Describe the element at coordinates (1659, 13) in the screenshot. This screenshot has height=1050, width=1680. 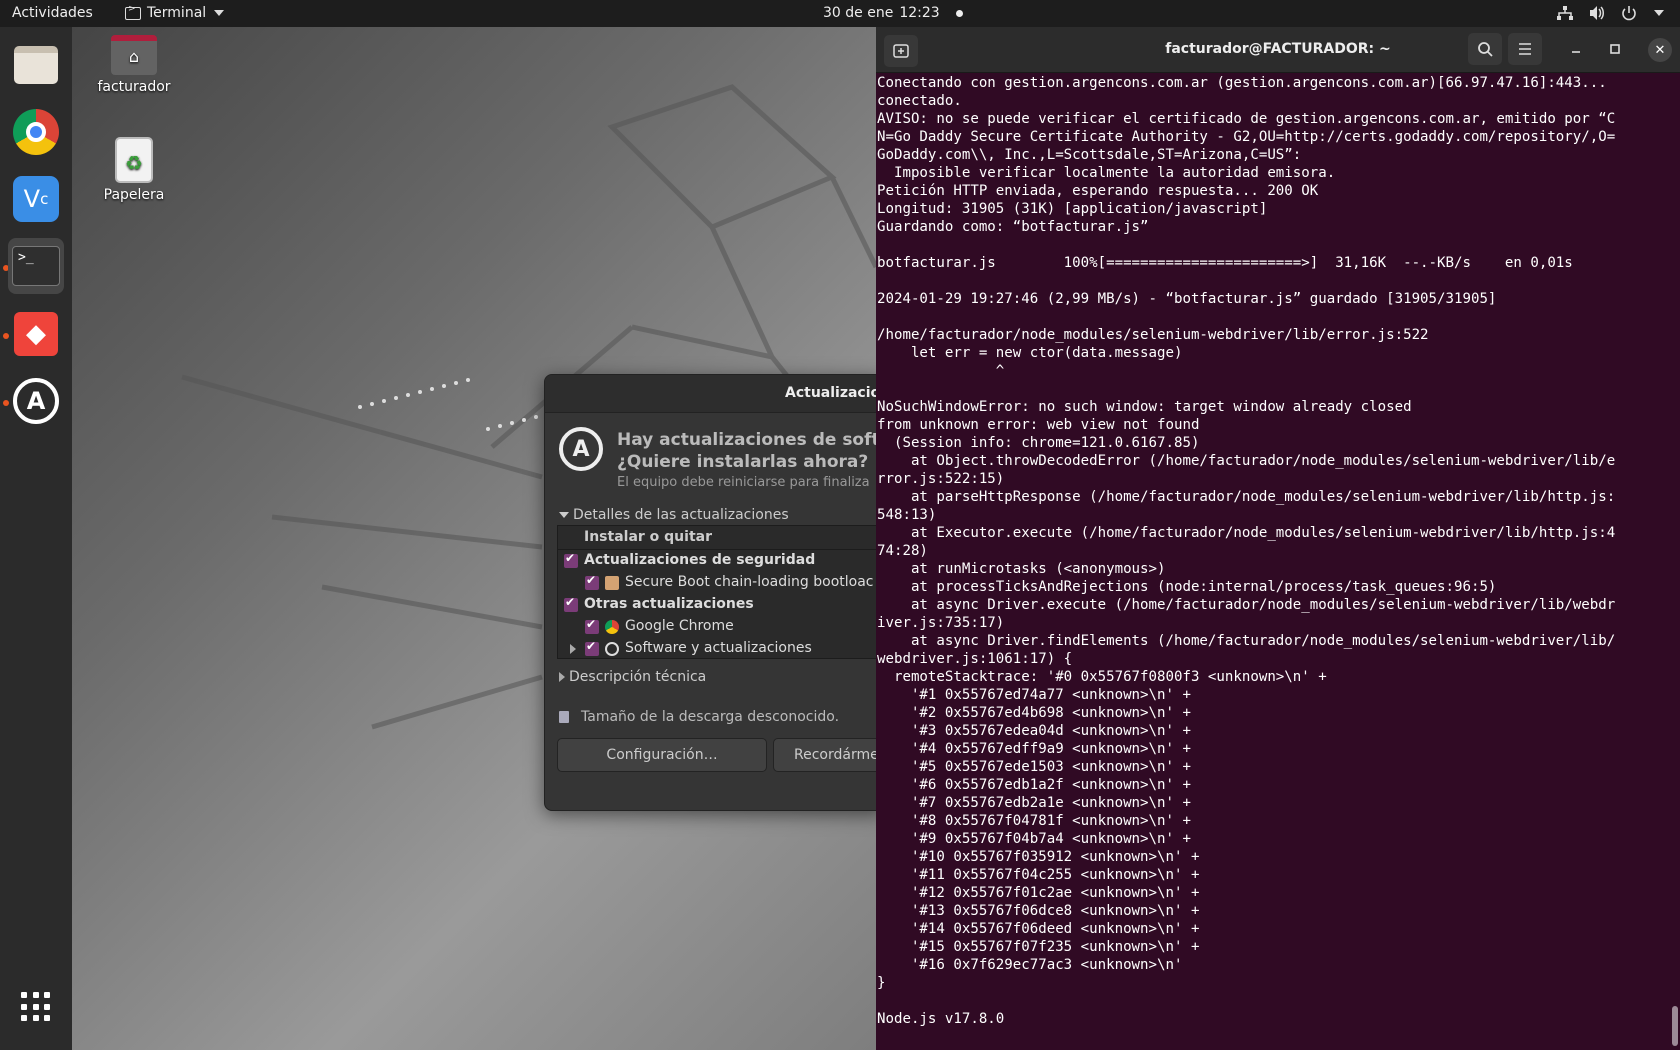
I see `system-menu-chevron-icon` at that location.